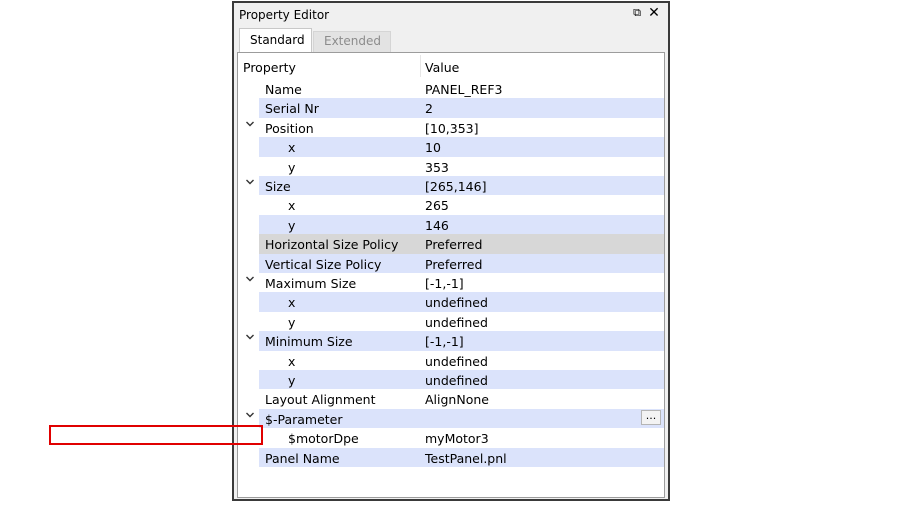 The image size is (900, 508). What do you see at coordinates (292, 109) in the screenshot?
I see `property-name: Serial Nr` at bounding box center [292, 109].